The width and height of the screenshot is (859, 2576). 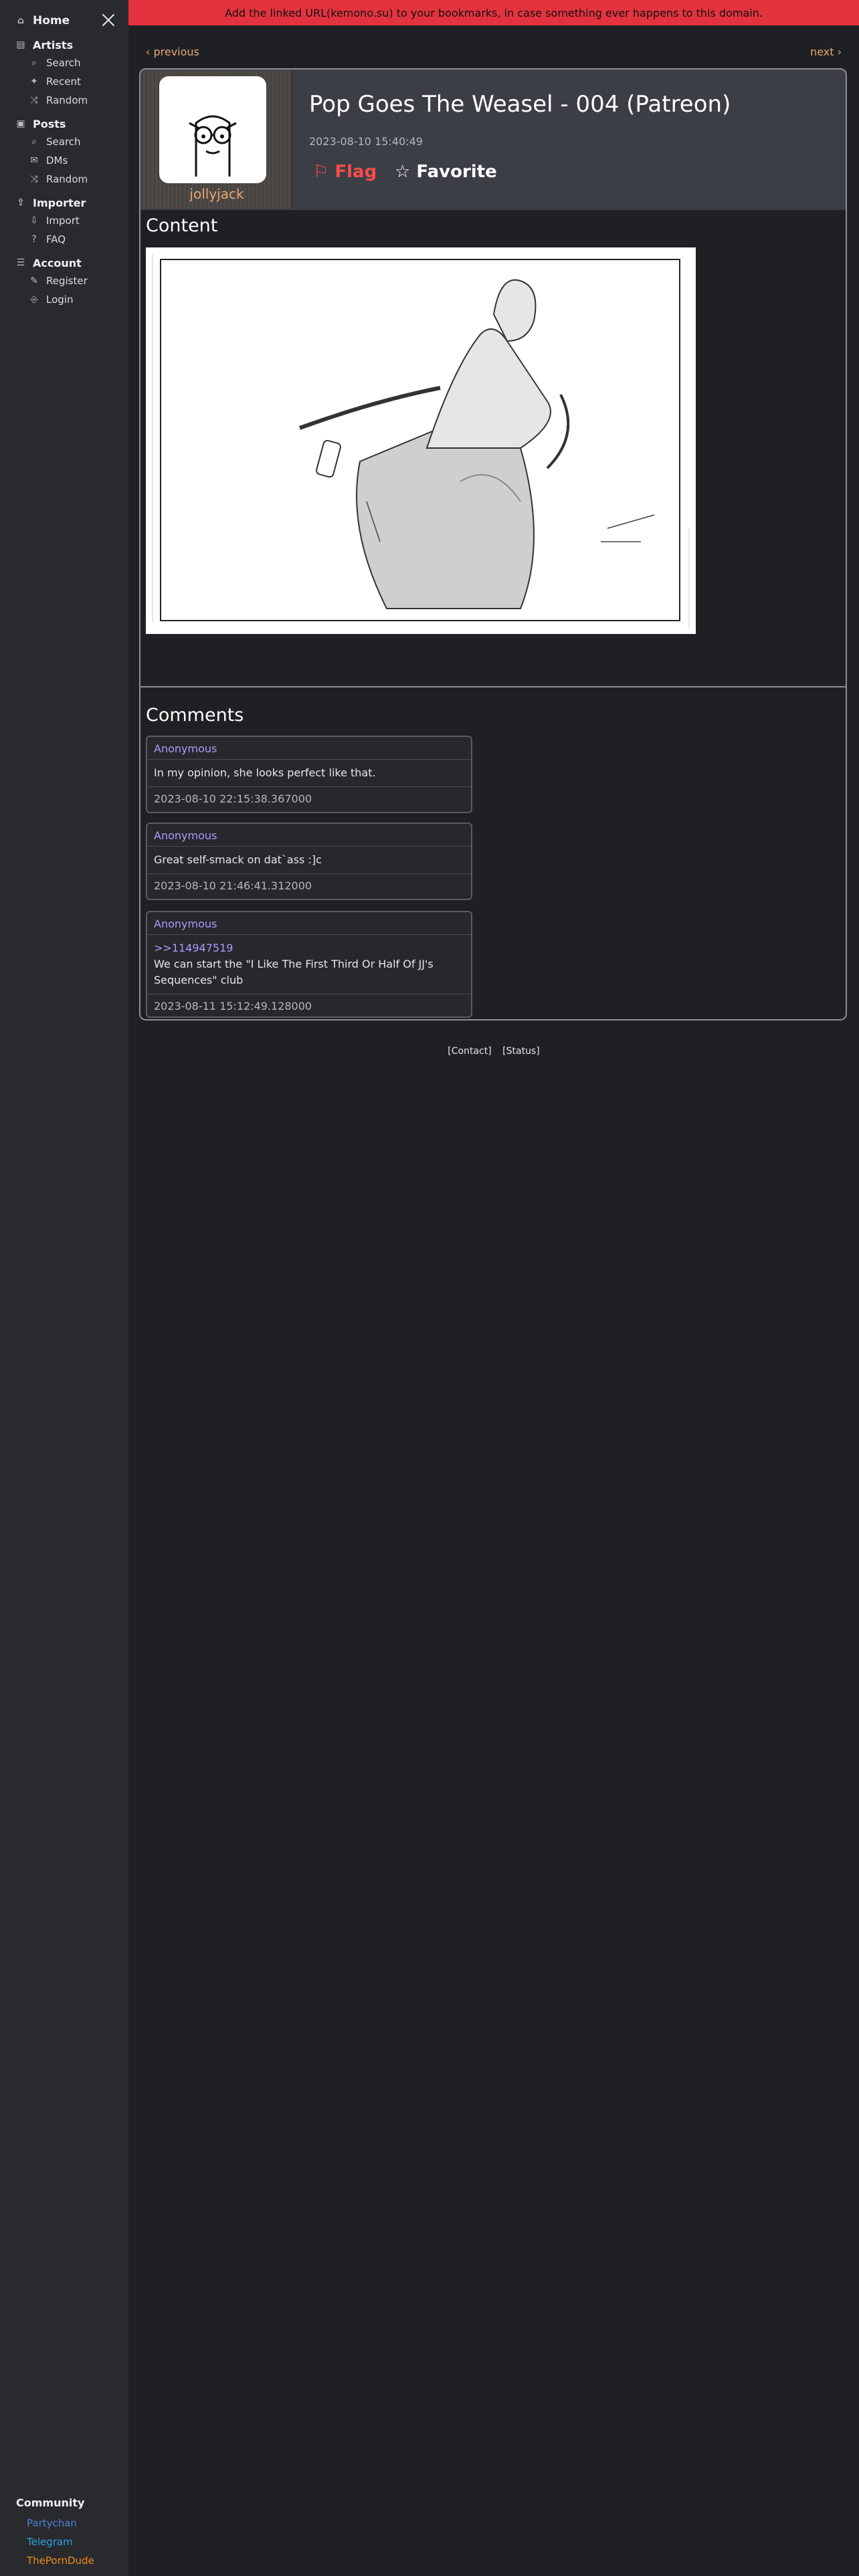 I want to click on flag-button: ⚐ Flag, so click(x=345, y=172).